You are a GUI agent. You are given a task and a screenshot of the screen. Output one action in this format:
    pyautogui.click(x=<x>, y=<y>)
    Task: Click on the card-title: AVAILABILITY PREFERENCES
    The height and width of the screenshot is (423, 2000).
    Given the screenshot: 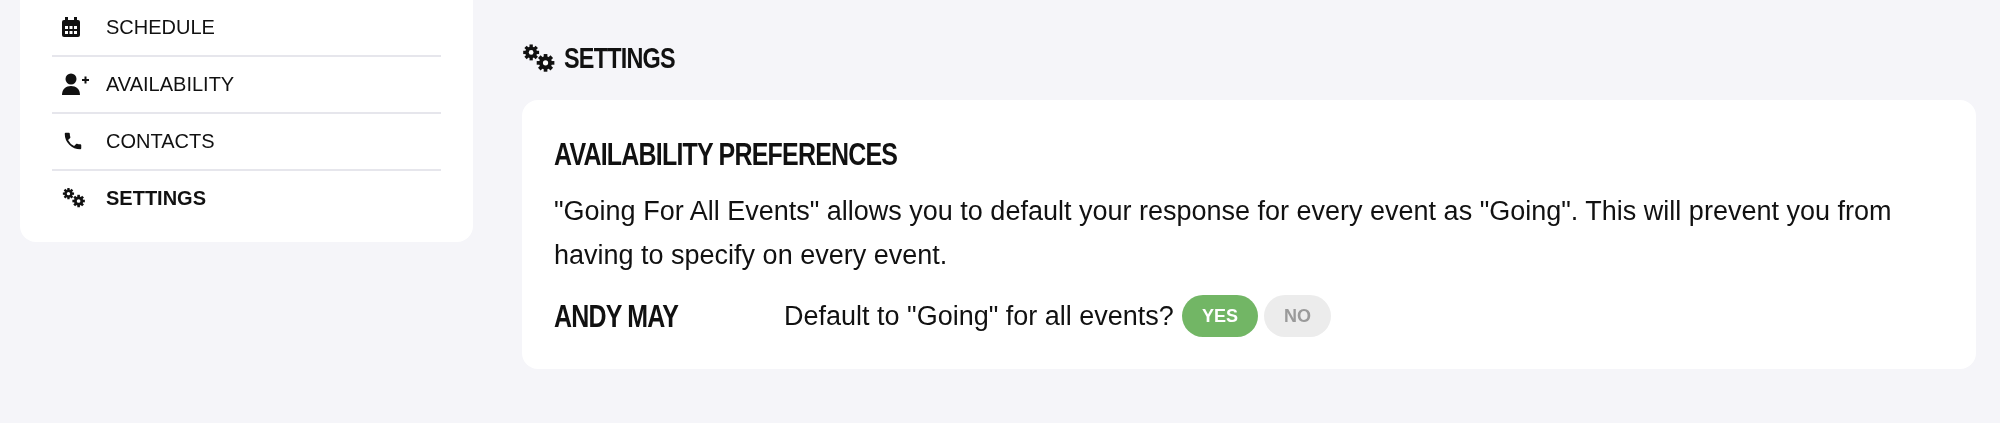 What is the action you would take?
    pyautogui.click(x=726, y=154)
    